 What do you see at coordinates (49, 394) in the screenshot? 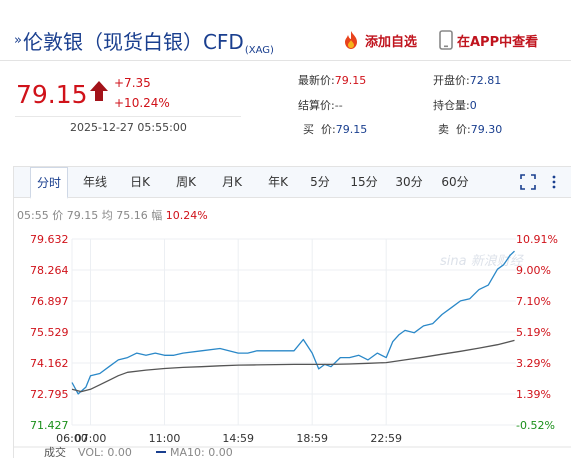
I see `y-tick-label: 72.795` at bounding box center [49, 394].